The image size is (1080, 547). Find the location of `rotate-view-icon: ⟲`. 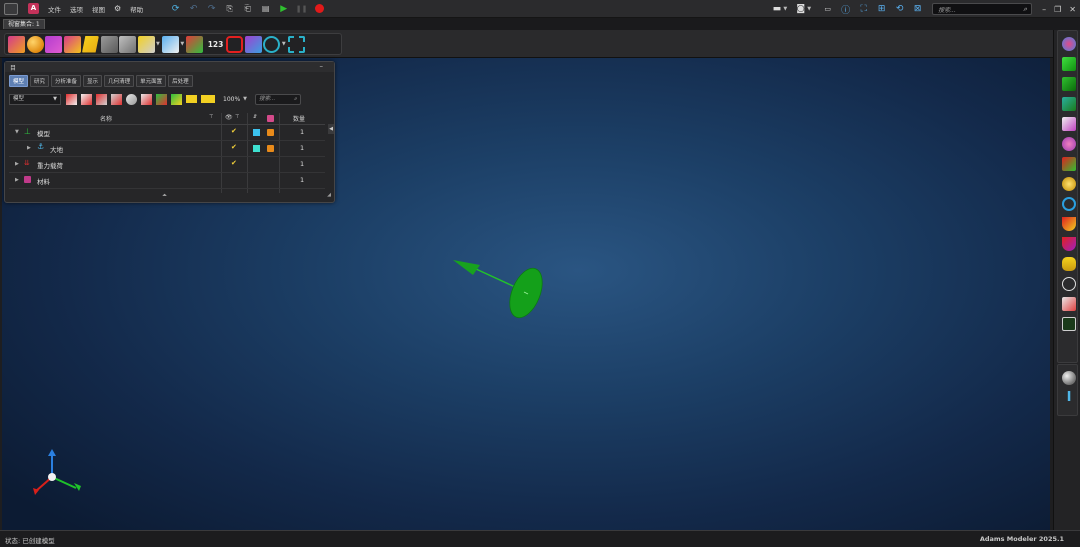

rotate-view-icon: ⟲ is located at coordinates (899, 9).